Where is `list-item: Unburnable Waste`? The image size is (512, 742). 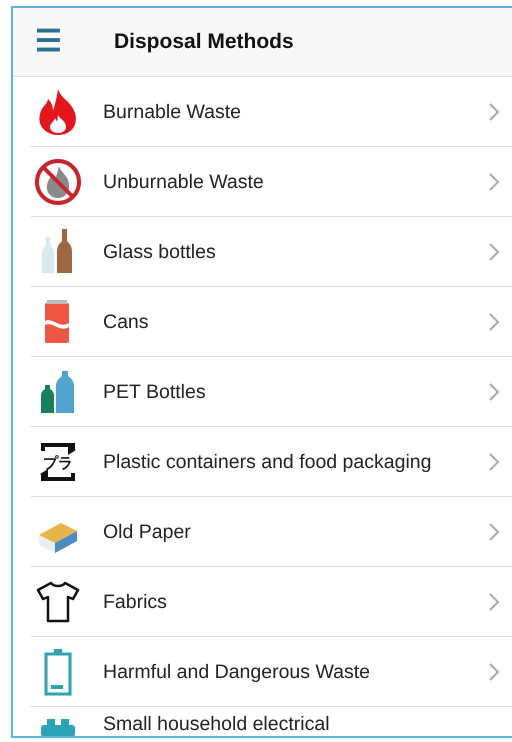
list-item: Unburnable Waste is located at coordinates (262, 182).